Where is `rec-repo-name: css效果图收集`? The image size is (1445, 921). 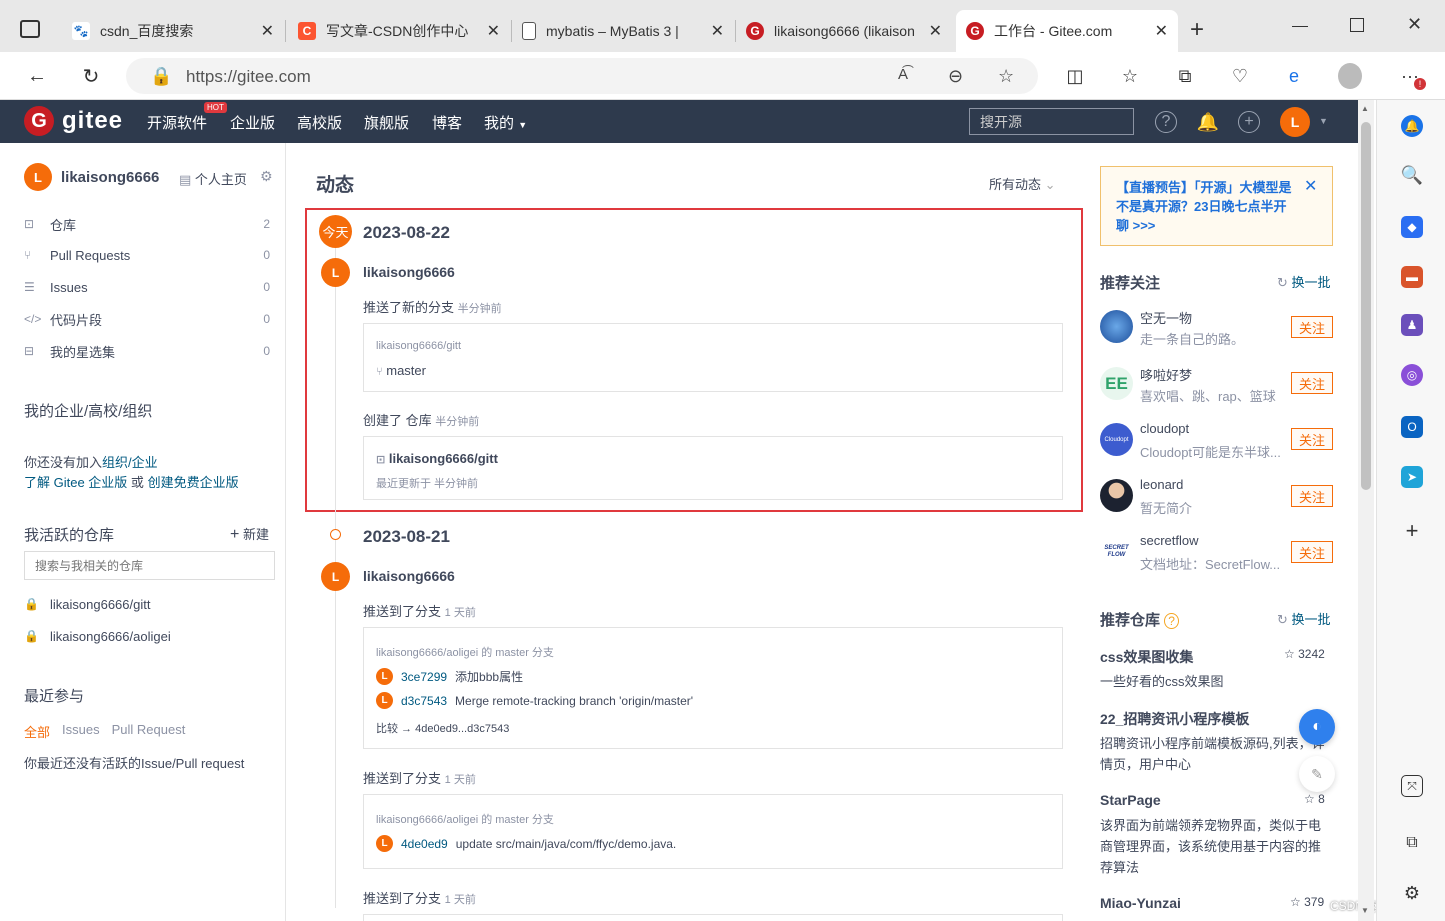
rec-repo-name: css效果图收集 is located at coordinates (1146, 657).